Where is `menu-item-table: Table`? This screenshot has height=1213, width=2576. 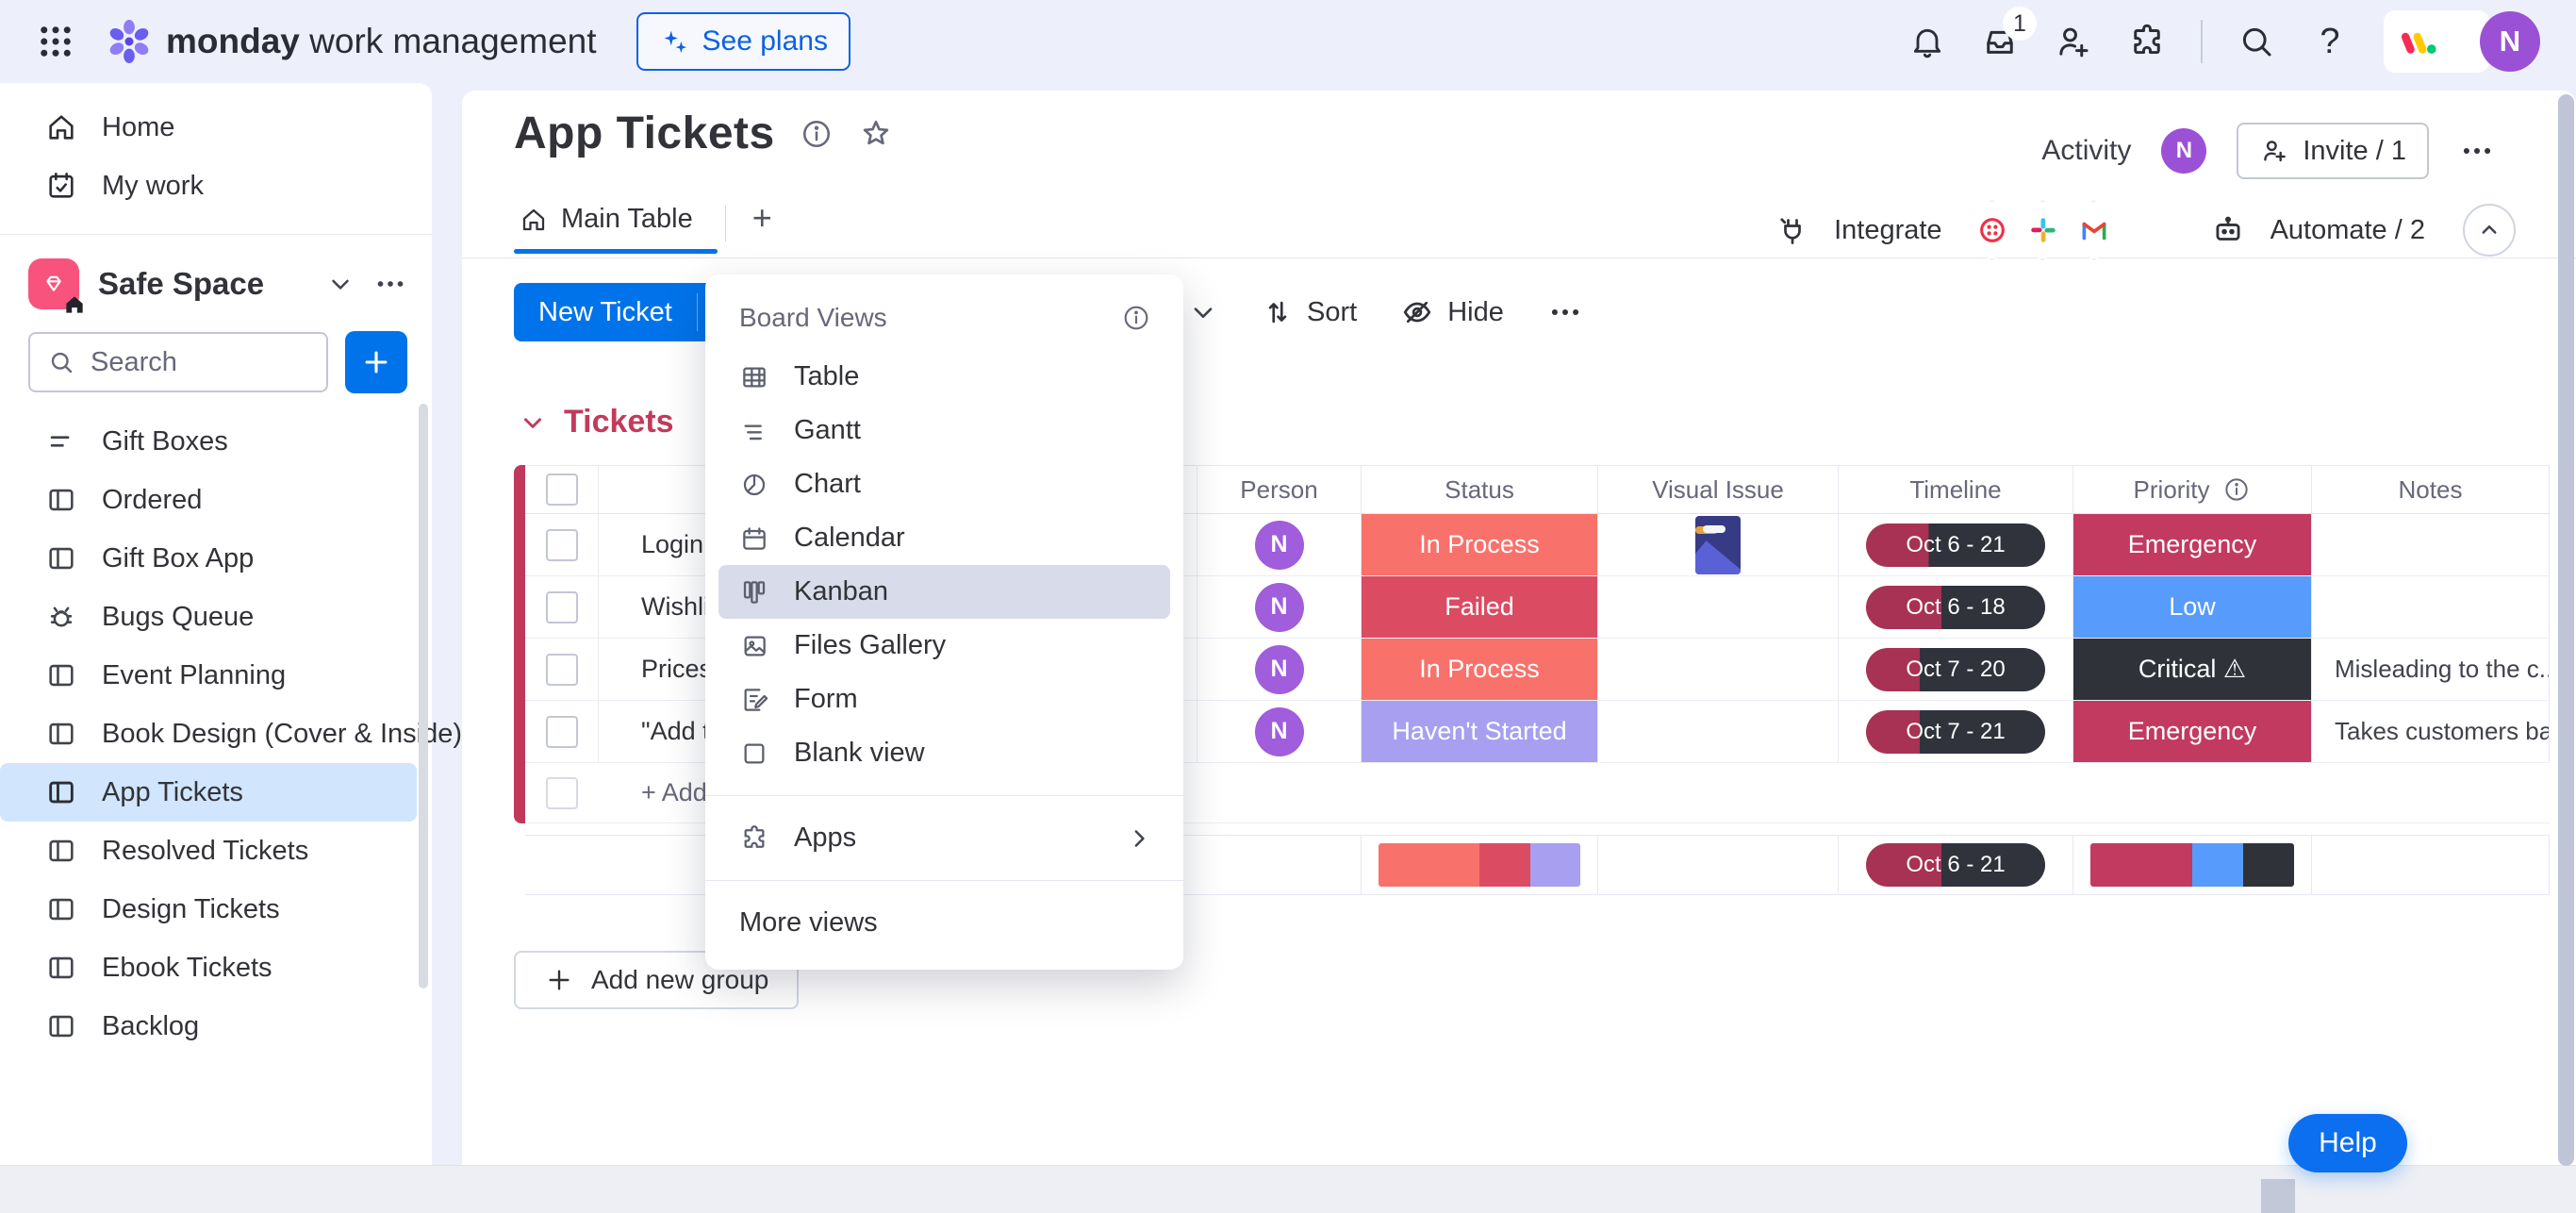
menu-item-table: Table is located at coordinates (944, 377).